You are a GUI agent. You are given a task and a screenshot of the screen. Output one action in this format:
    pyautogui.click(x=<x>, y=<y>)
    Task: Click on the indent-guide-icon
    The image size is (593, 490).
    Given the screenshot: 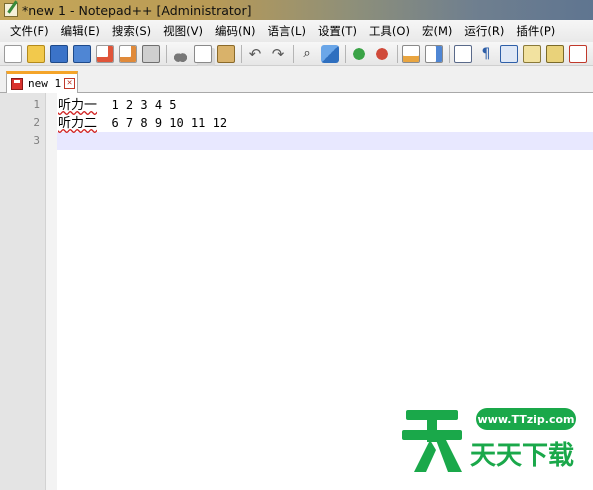 What is the action you would take?
    pyautogui.click(x=509, y=53)
    